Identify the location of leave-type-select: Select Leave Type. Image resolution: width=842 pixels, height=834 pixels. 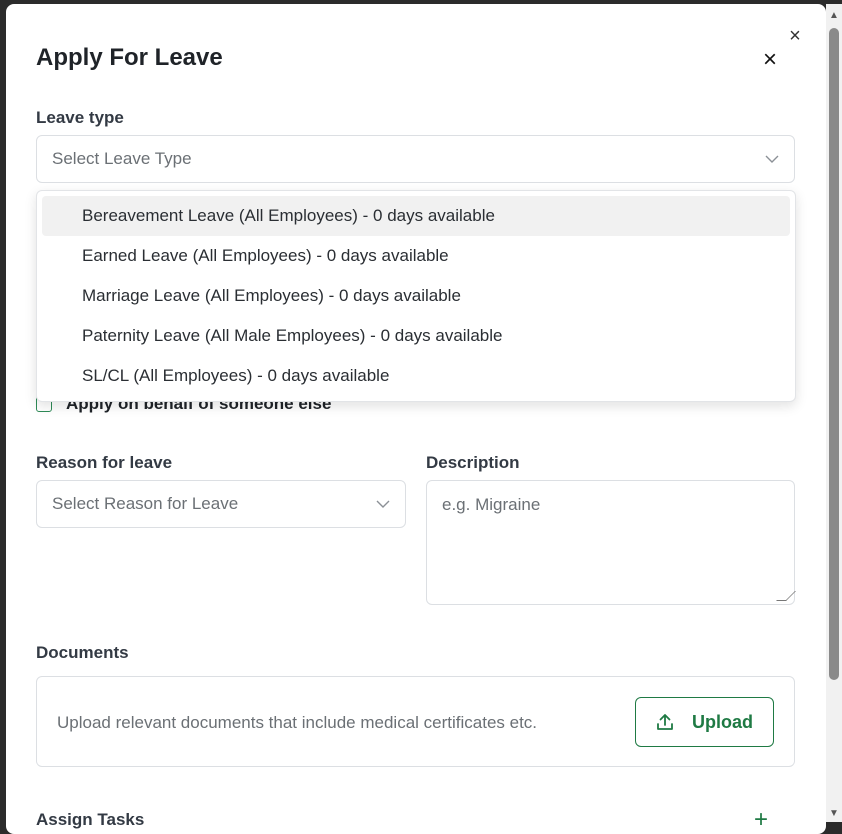
(415, 159).